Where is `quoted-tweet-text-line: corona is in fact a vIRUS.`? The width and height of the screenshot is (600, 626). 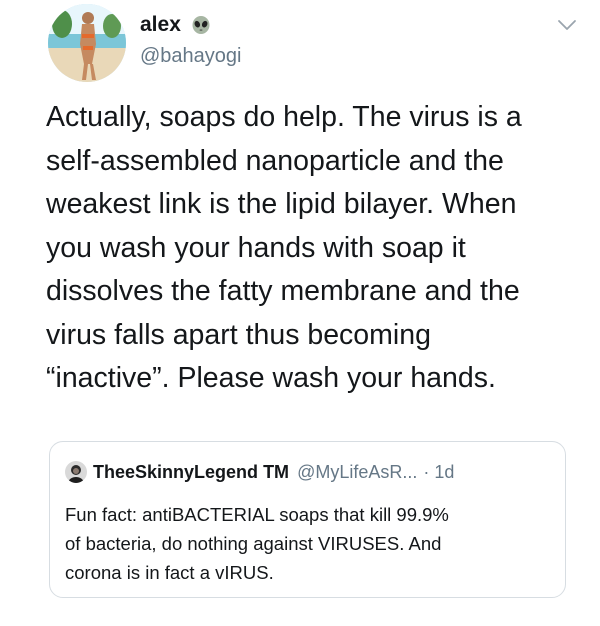
quoted-tweet-text-line: corona is in fact a vIRUS. is located at coordinates (169, 572).